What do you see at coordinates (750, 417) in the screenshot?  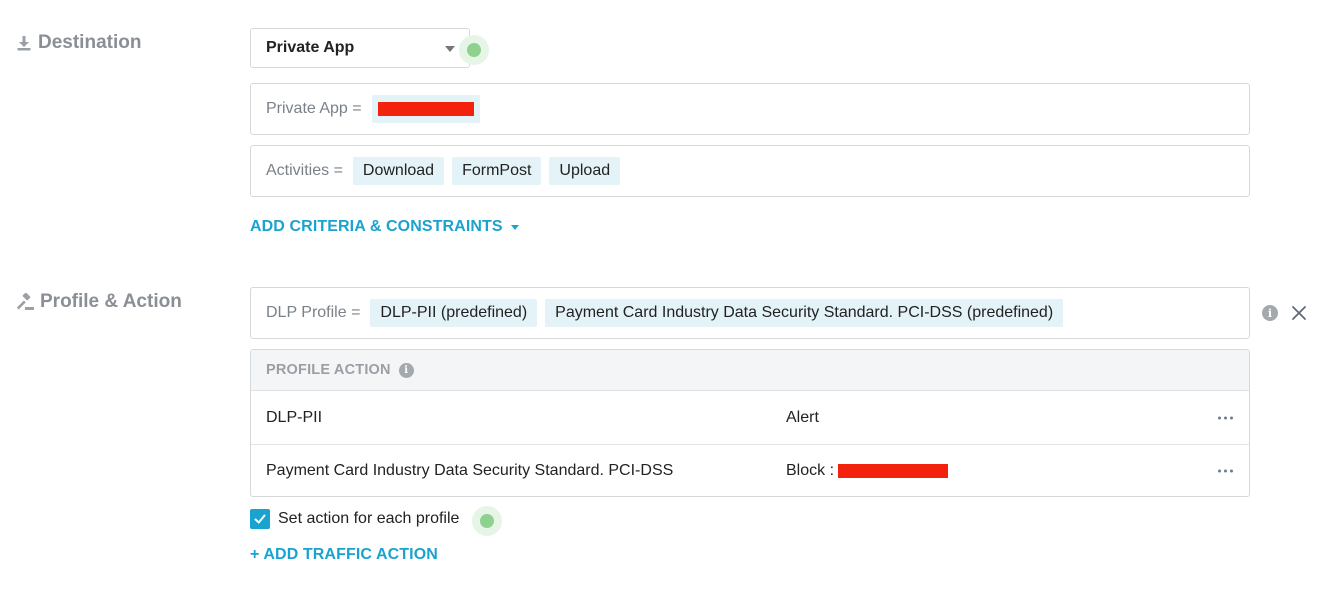 I see `table-row: DLP-PII Alert` at bounding box center [750, 417].